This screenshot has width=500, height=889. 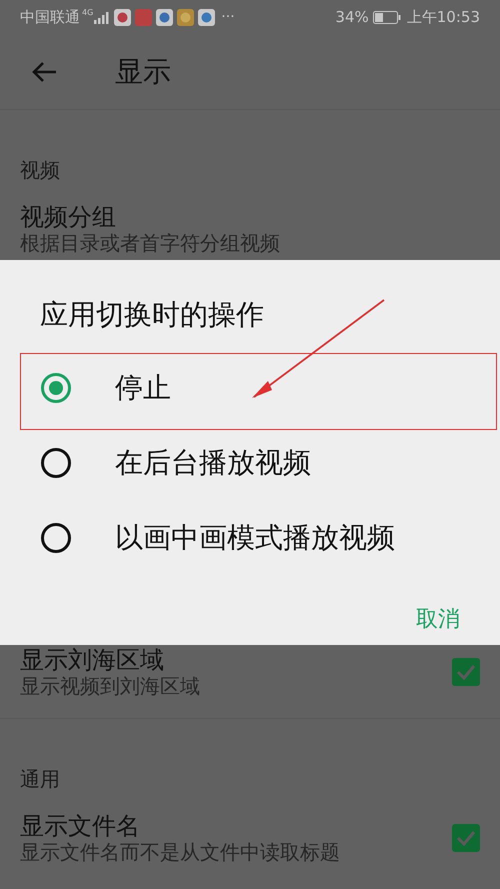 What do you see at coordinates (50, 17) in the screenshot?
I see `carrier-name: 中国联通` at bounding box center [50, 17].